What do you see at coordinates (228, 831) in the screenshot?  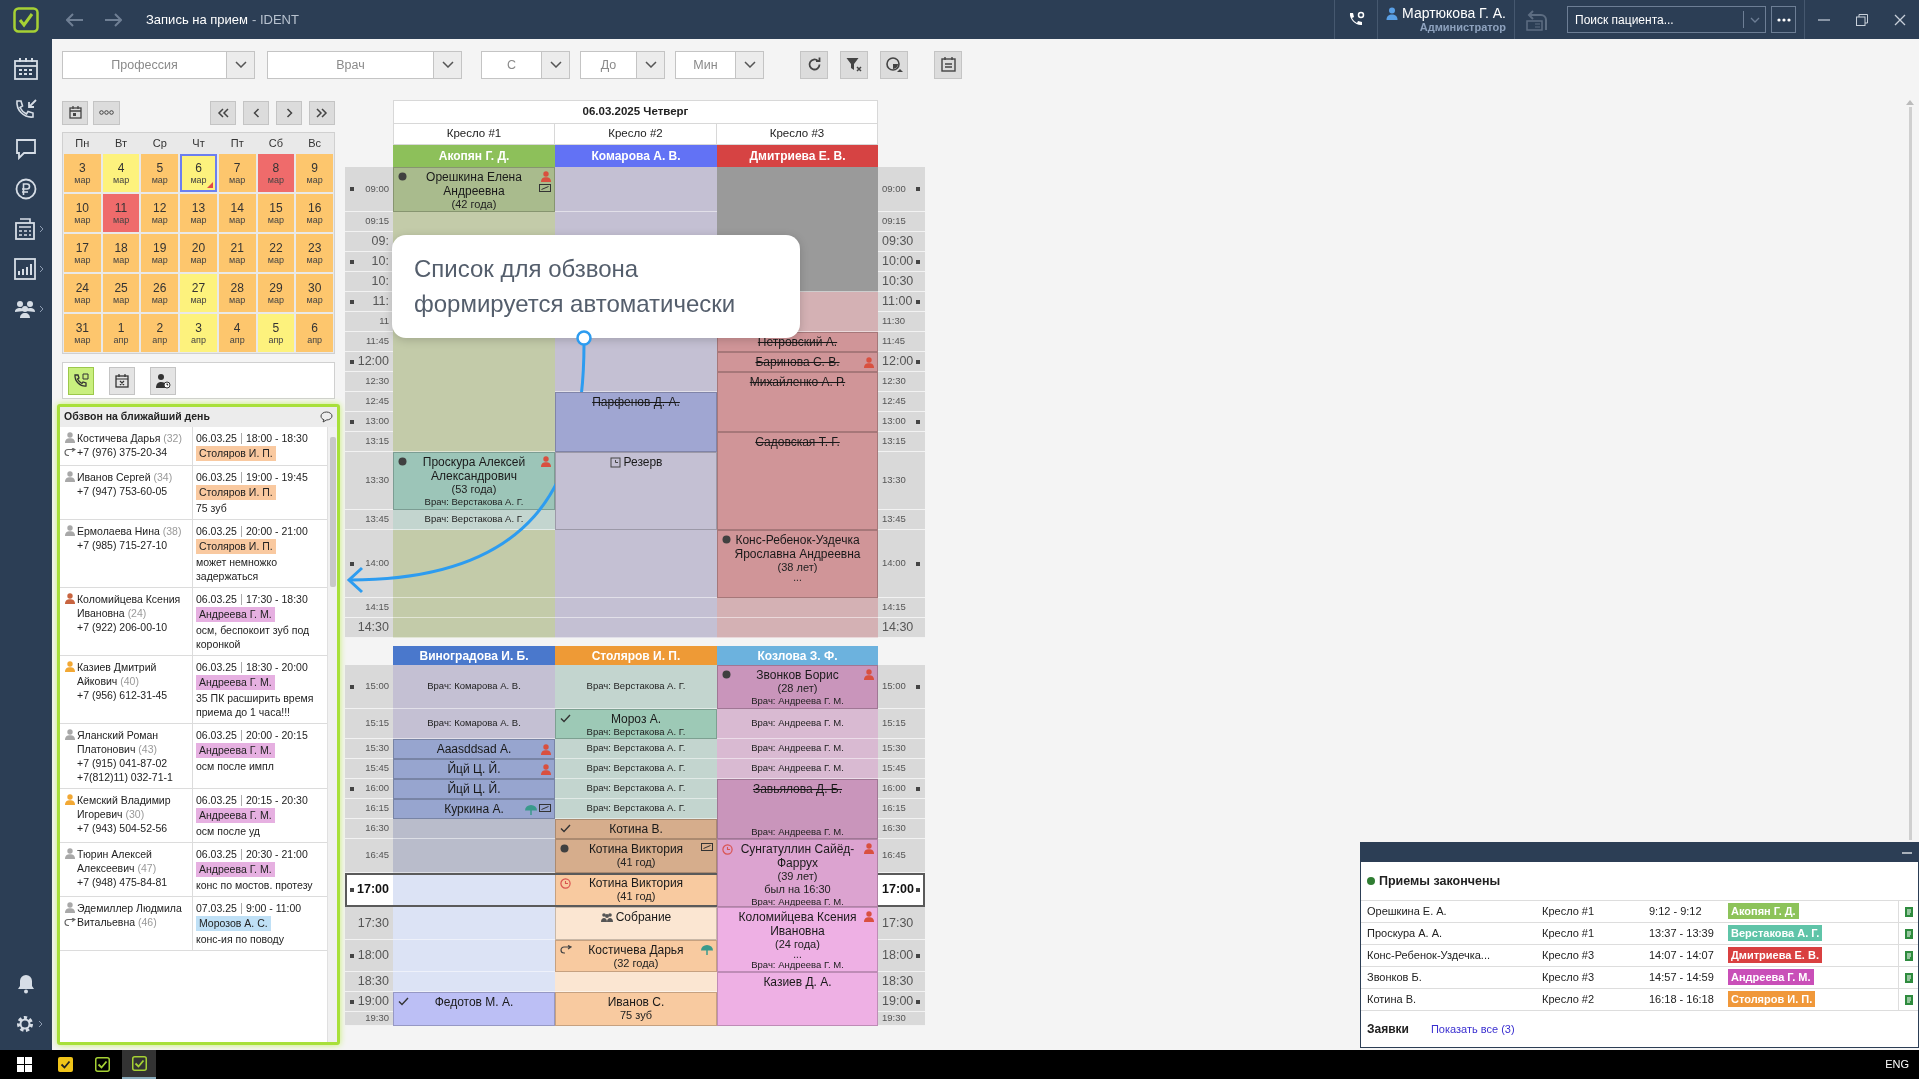 I see `appointment-note: осм после уд` at bounding box center [228, 831].